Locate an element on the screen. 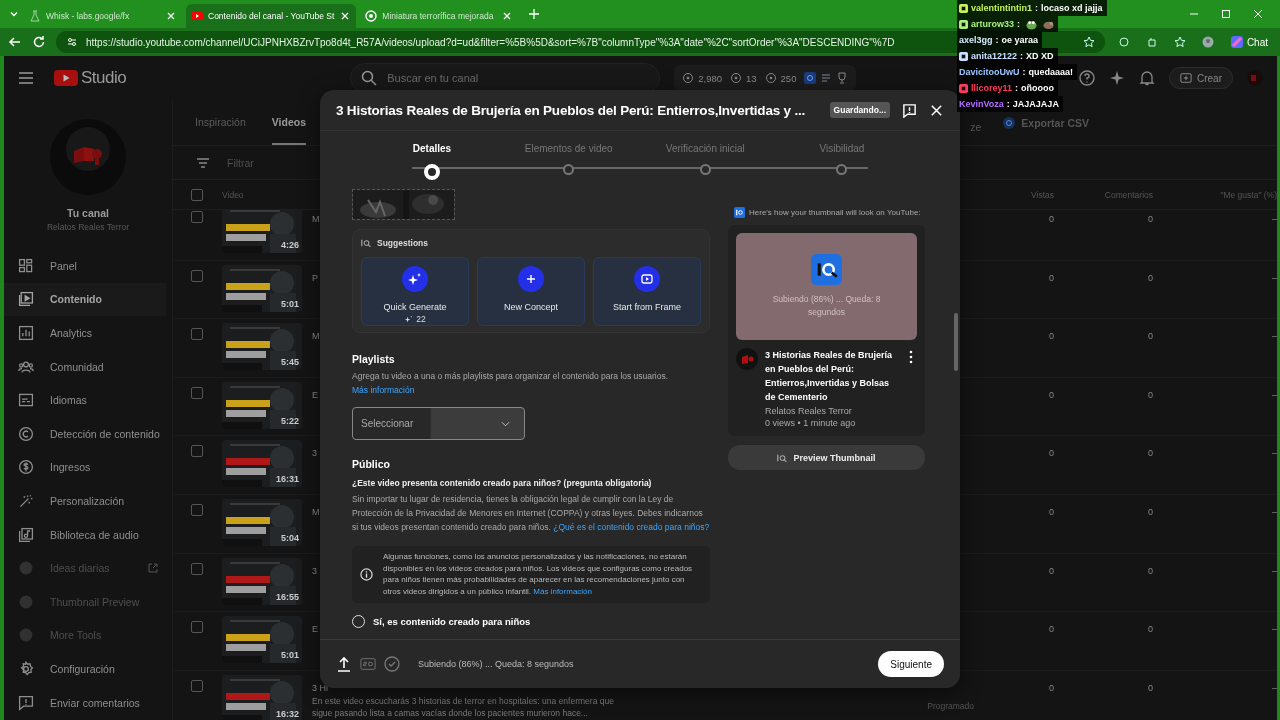 This screenshot has height=720, width=1280. nav-item: Comunidad is located at coordinates (85, 366).